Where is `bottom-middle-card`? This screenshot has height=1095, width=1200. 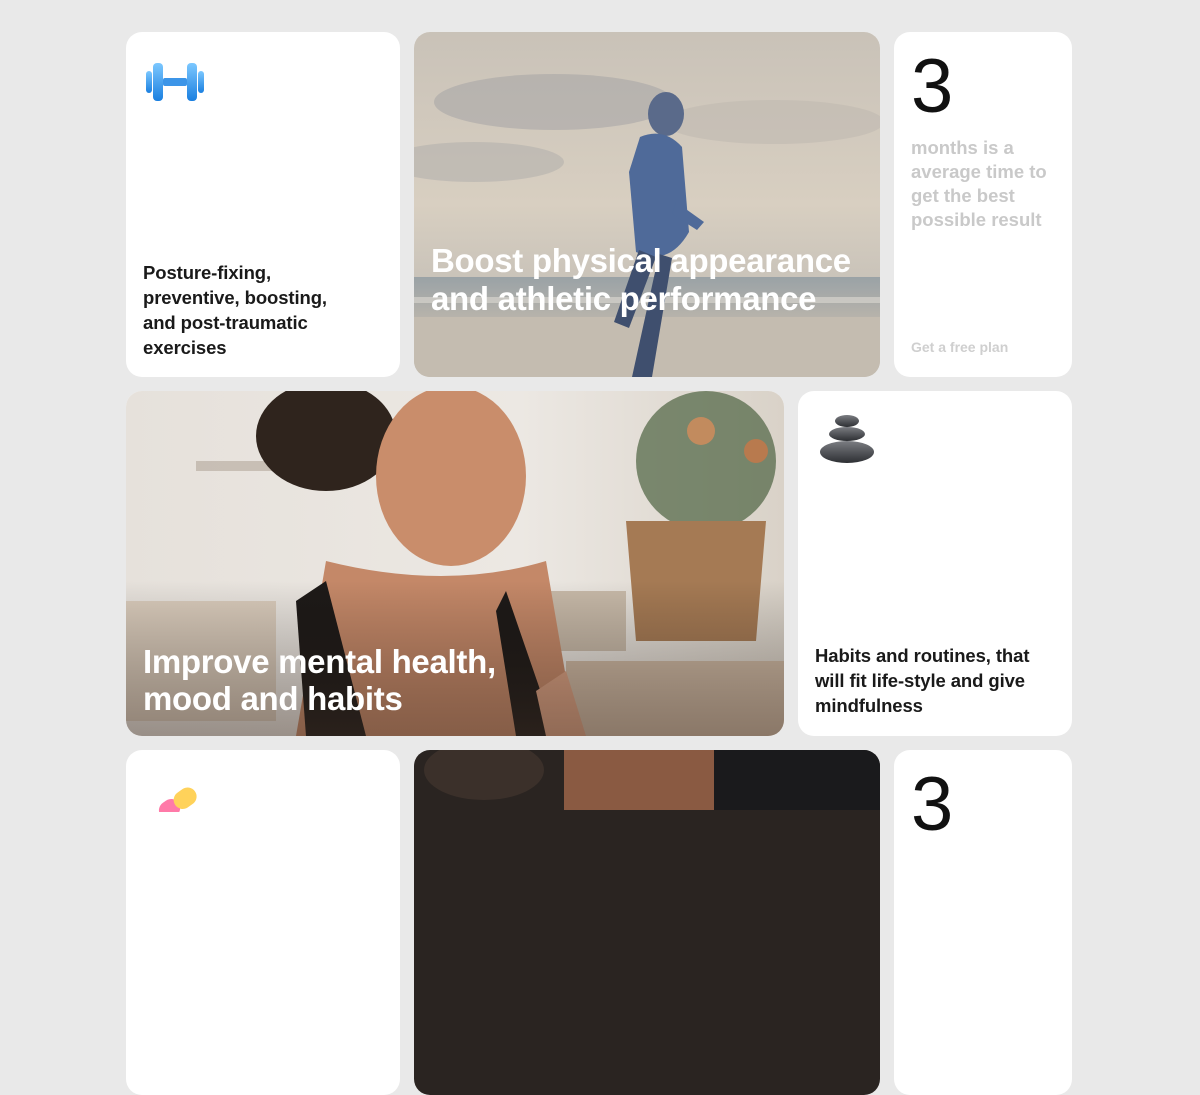 bottom-middle-card is located at coordinates (647, 922).